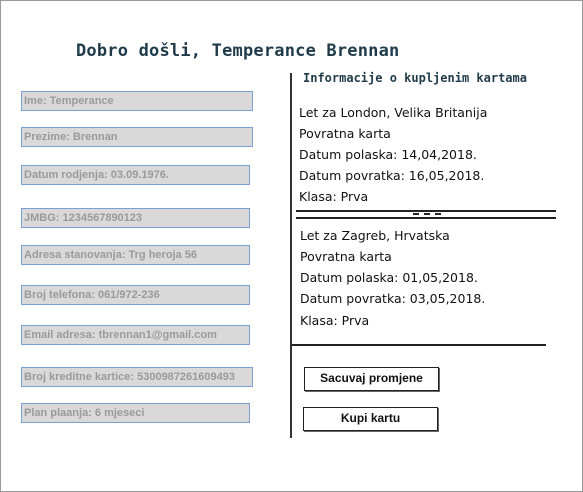 Image resolution: width=583 pixels, height=492 pixels. Describe the element at coordinates (137, 137) in the screenshot. I see `surname-field: Prezime: Brennan` at that location.